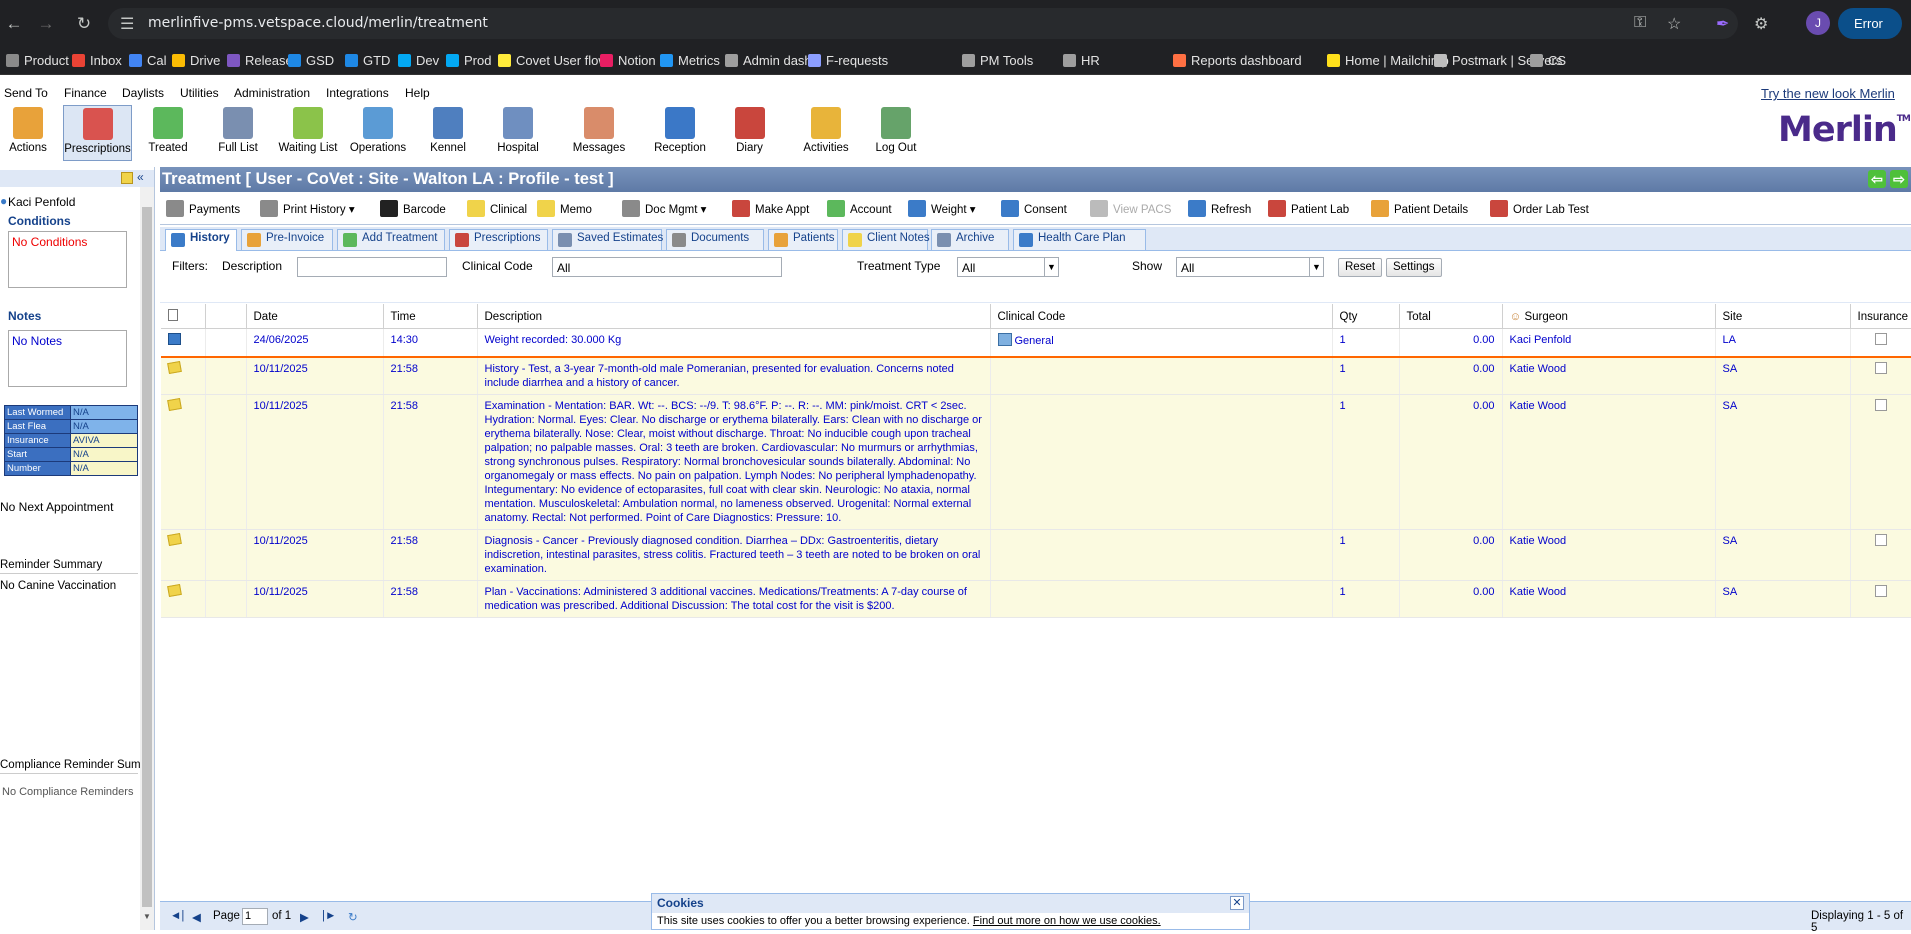 This screenshot has width=1911, height=934. I want to click on cell-desc: Weight recorded: 30.000 Kg, so click(734, 343).